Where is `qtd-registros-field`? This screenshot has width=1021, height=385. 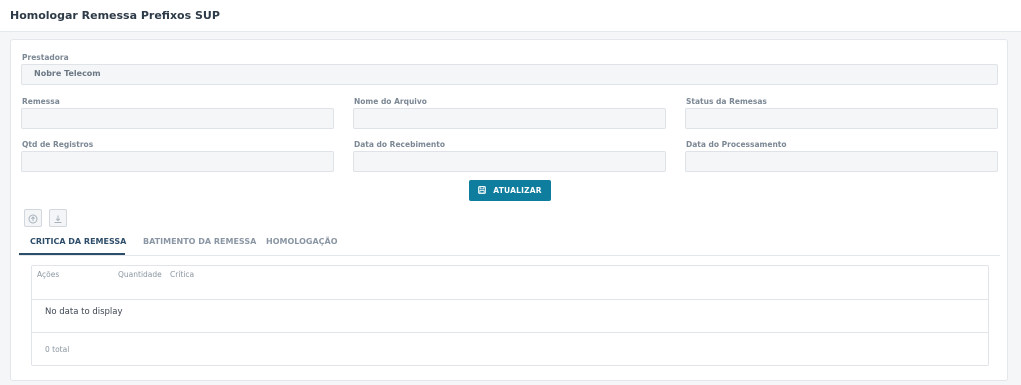
qtd-registros-field is located at coordinates (177, 161).